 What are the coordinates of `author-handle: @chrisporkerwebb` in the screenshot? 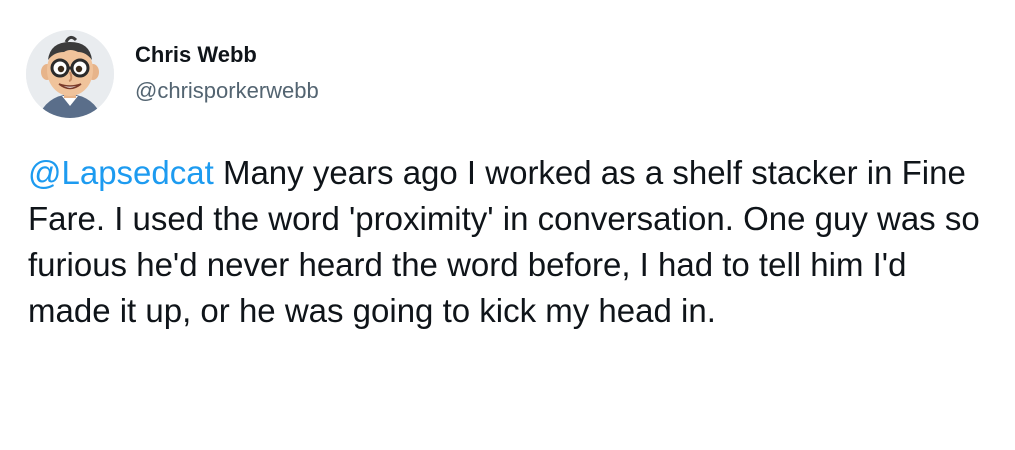 It's located at (227, 91).